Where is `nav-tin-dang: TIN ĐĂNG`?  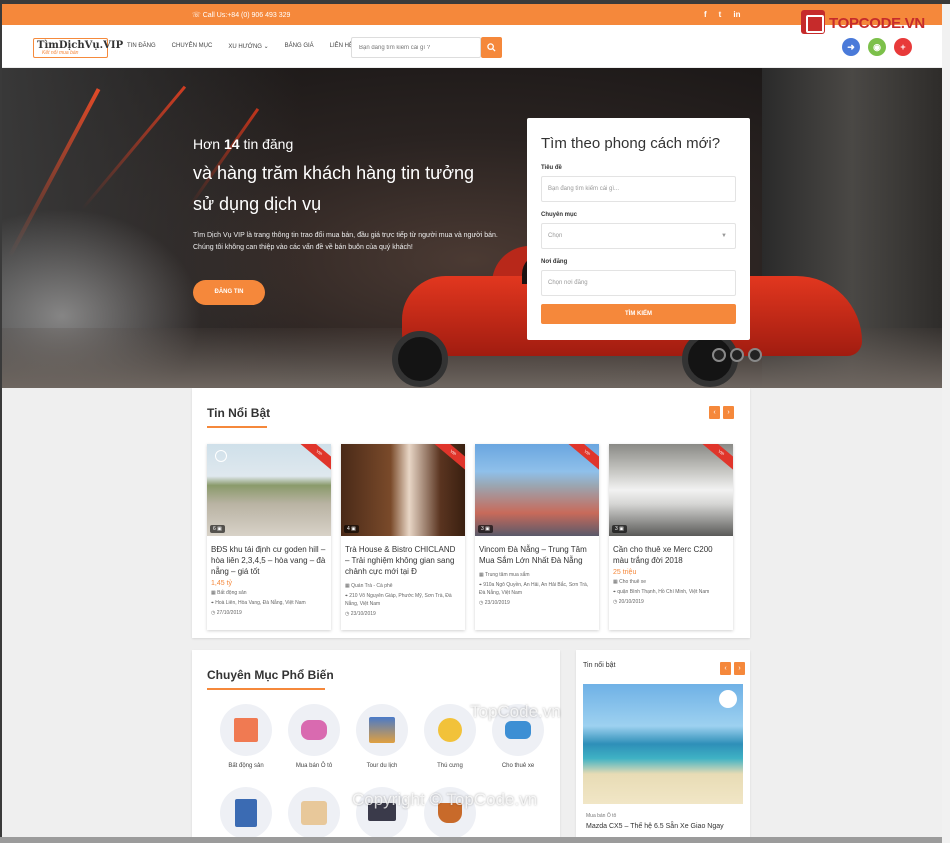 nav-tin-dang: TIN ĐĂNG is located at coordinates (141, 46).